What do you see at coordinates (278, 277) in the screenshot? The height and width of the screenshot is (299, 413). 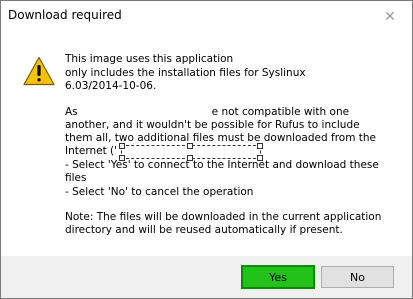 I see `yes-button: Yes` at bounding box center [278, 277].